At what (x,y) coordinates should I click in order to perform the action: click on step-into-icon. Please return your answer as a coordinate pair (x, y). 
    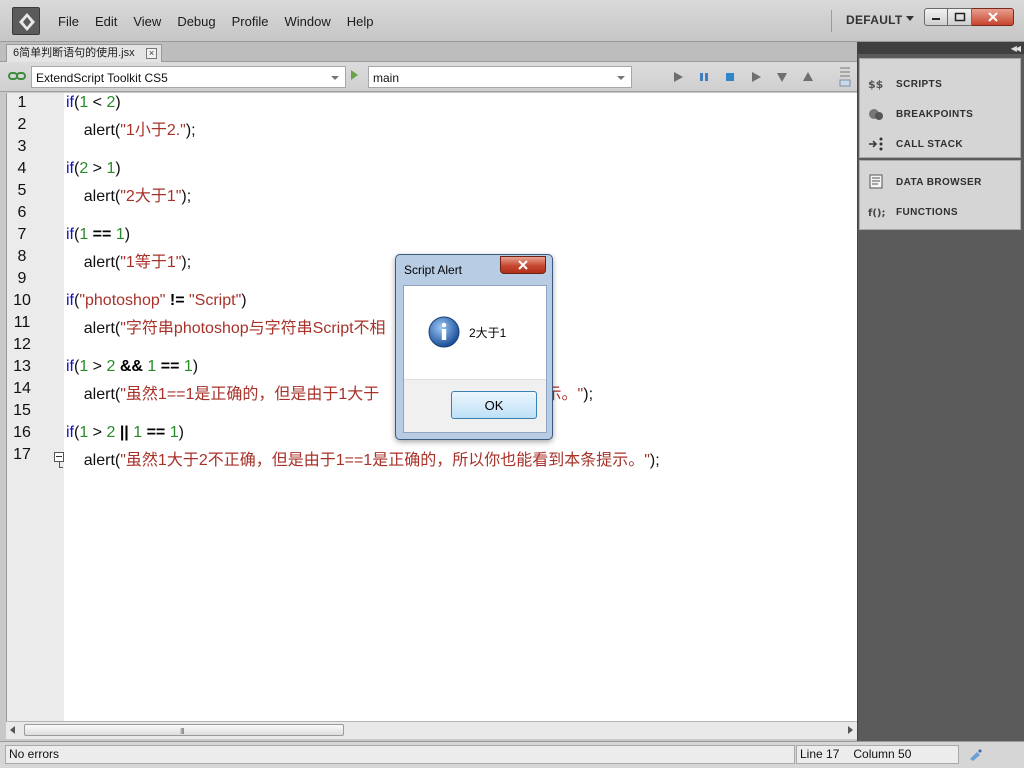
    Looking at the image, I should click on (782, 77).